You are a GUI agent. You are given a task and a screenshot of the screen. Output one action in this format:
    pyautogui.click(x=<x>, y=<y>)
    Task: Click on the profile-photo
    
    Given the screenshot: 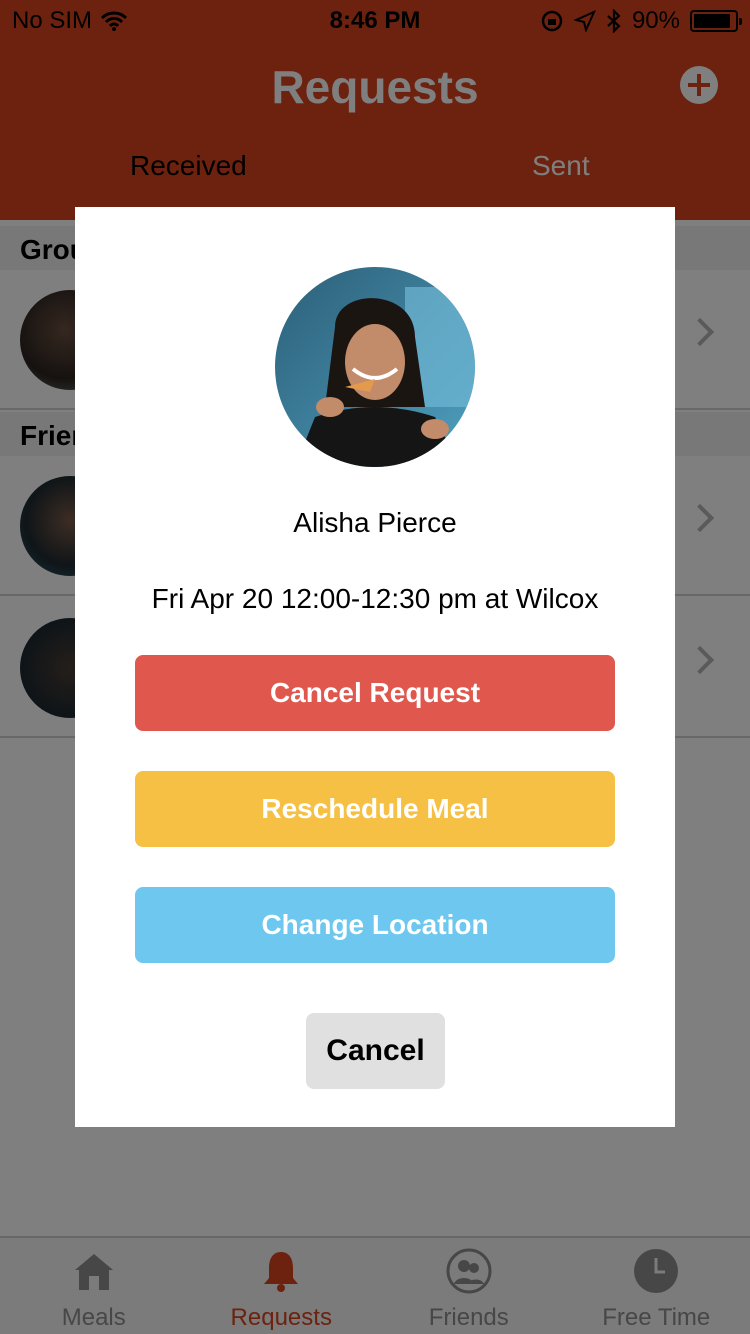 What is the action you would take?
    pyautogui.click(x=375, y=367)
    